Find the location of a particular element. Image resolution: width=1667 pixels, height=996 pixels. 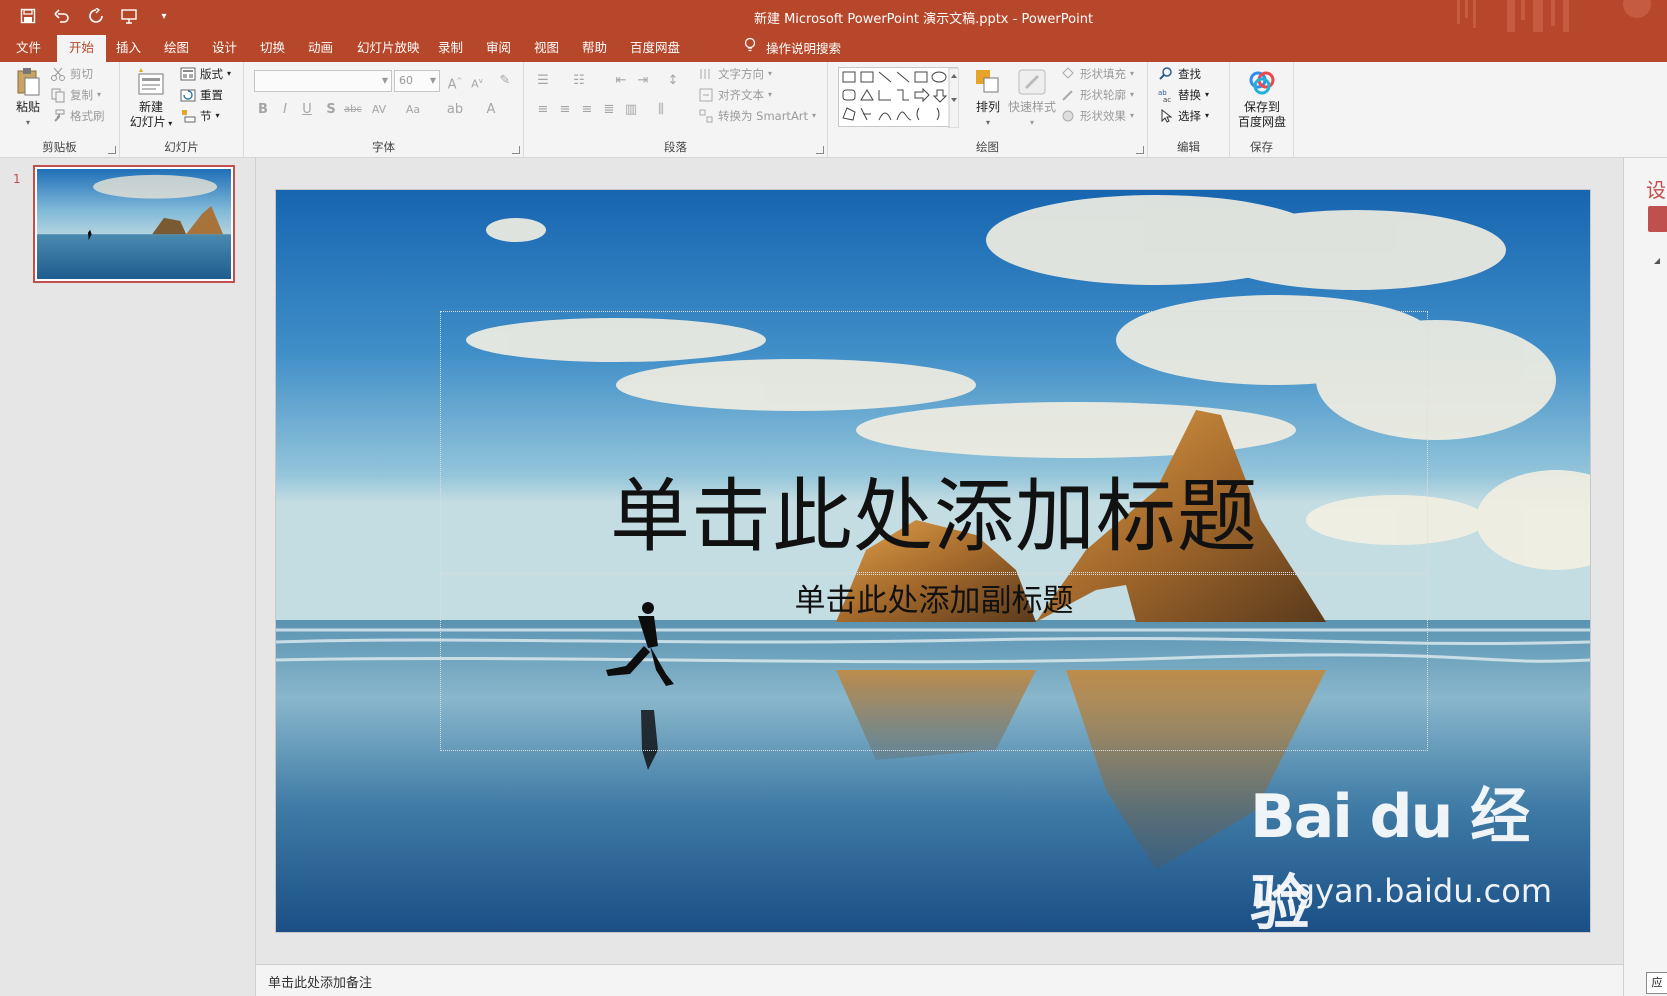

section-button: 节 ▾ is located at coordinates (200, 116).